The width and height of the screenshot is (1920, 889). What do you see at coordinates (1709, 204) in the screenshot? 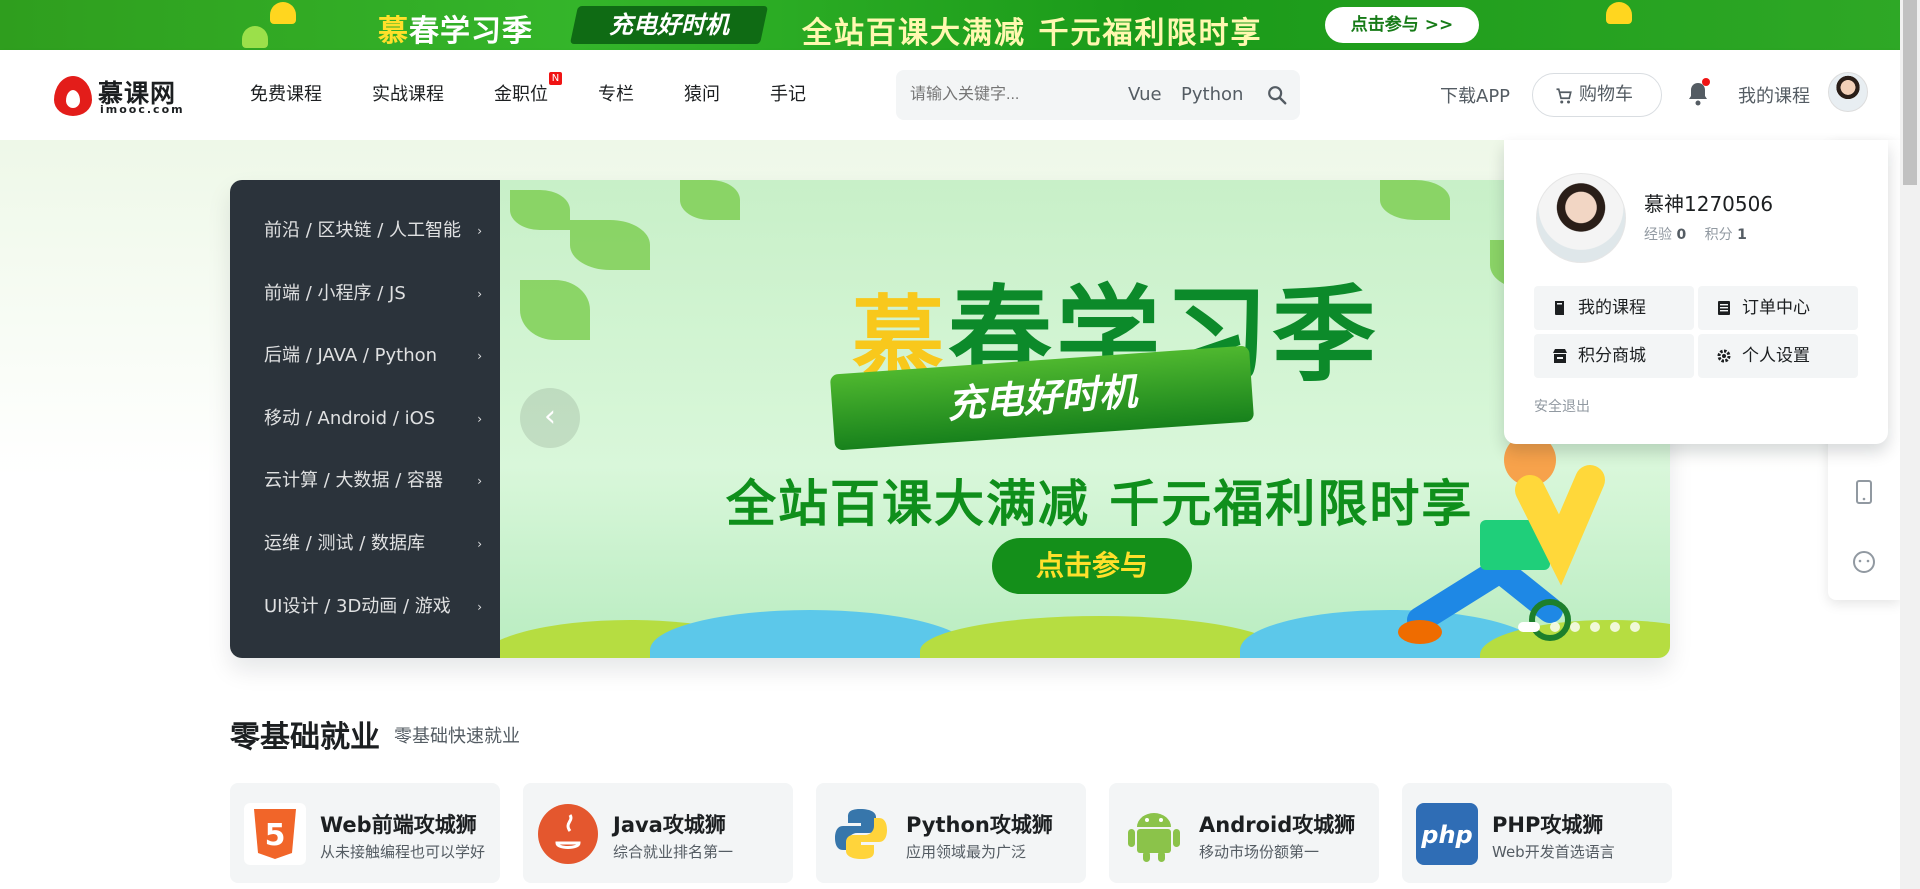
I see `username: 慕神1270506` at bounding box center [1709, 204].